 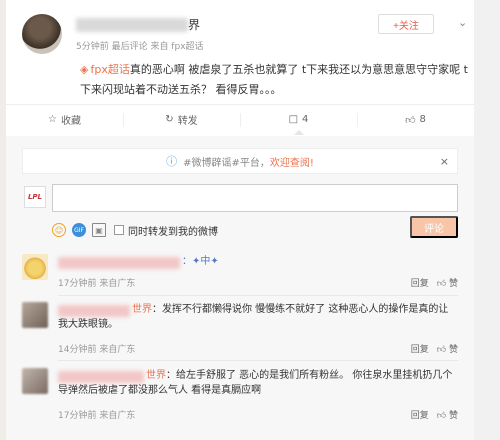 I want to click on favorite-button: ☆ 收藏, so click(x=64, y=119).